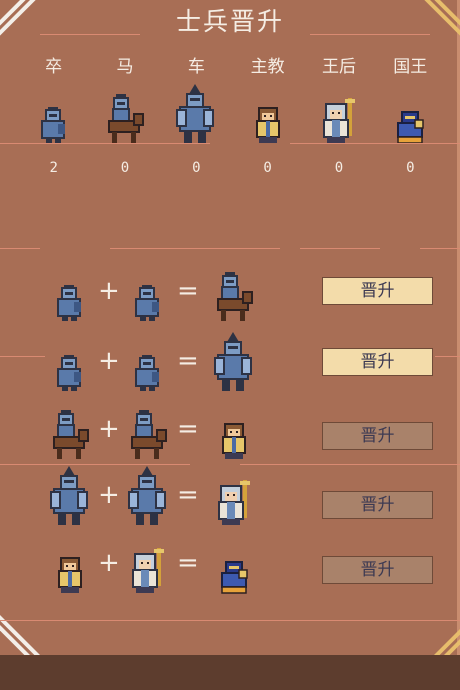 The height and width of the screenshot is (690, 460). What do you see at coordinates (232, 64) in the screenshot?
I see `piece-headers: 卒 马 车 主教 王后 国王` at bounding box center [232, 64].